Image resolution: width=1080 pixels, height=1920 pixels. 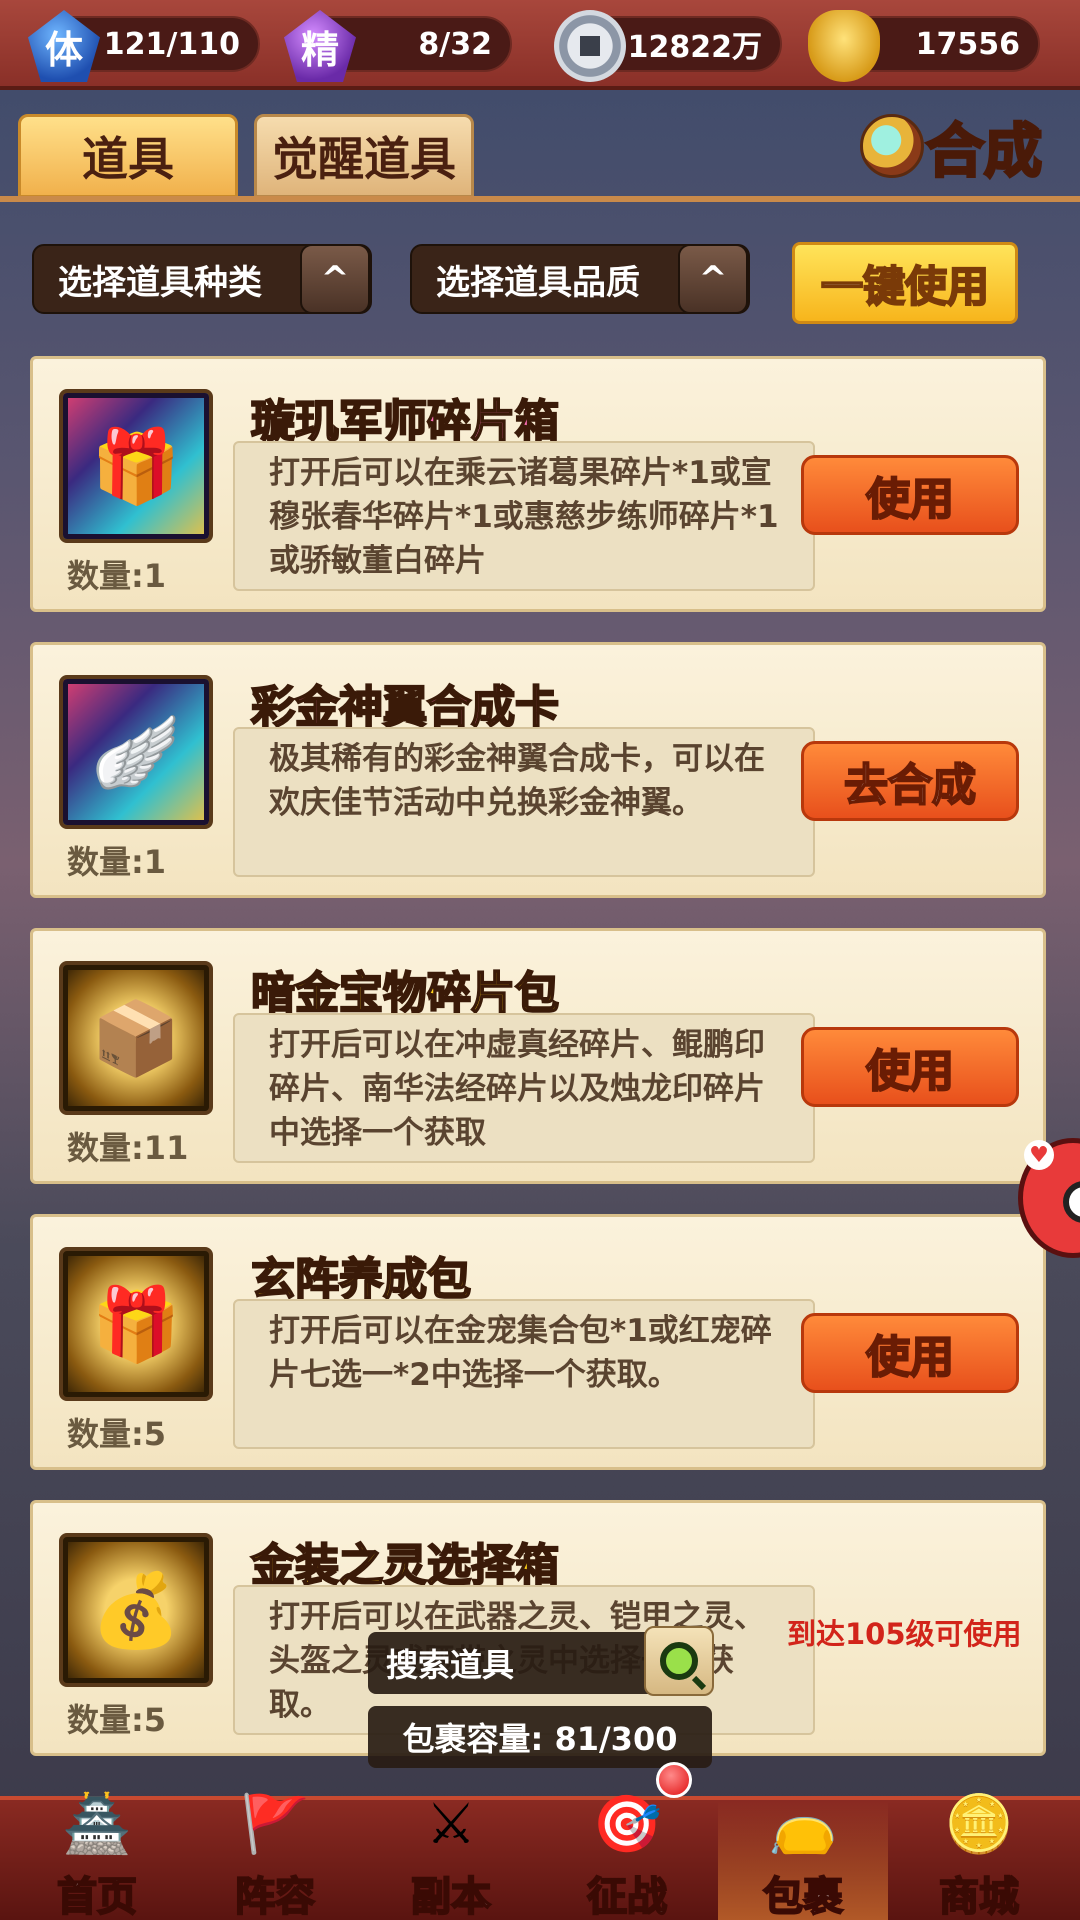 What do you see at coordinates (160, 282) in the screenshot?
I see `item-type-filter-label: 选择道具种类` at bounding box center [160, 282].